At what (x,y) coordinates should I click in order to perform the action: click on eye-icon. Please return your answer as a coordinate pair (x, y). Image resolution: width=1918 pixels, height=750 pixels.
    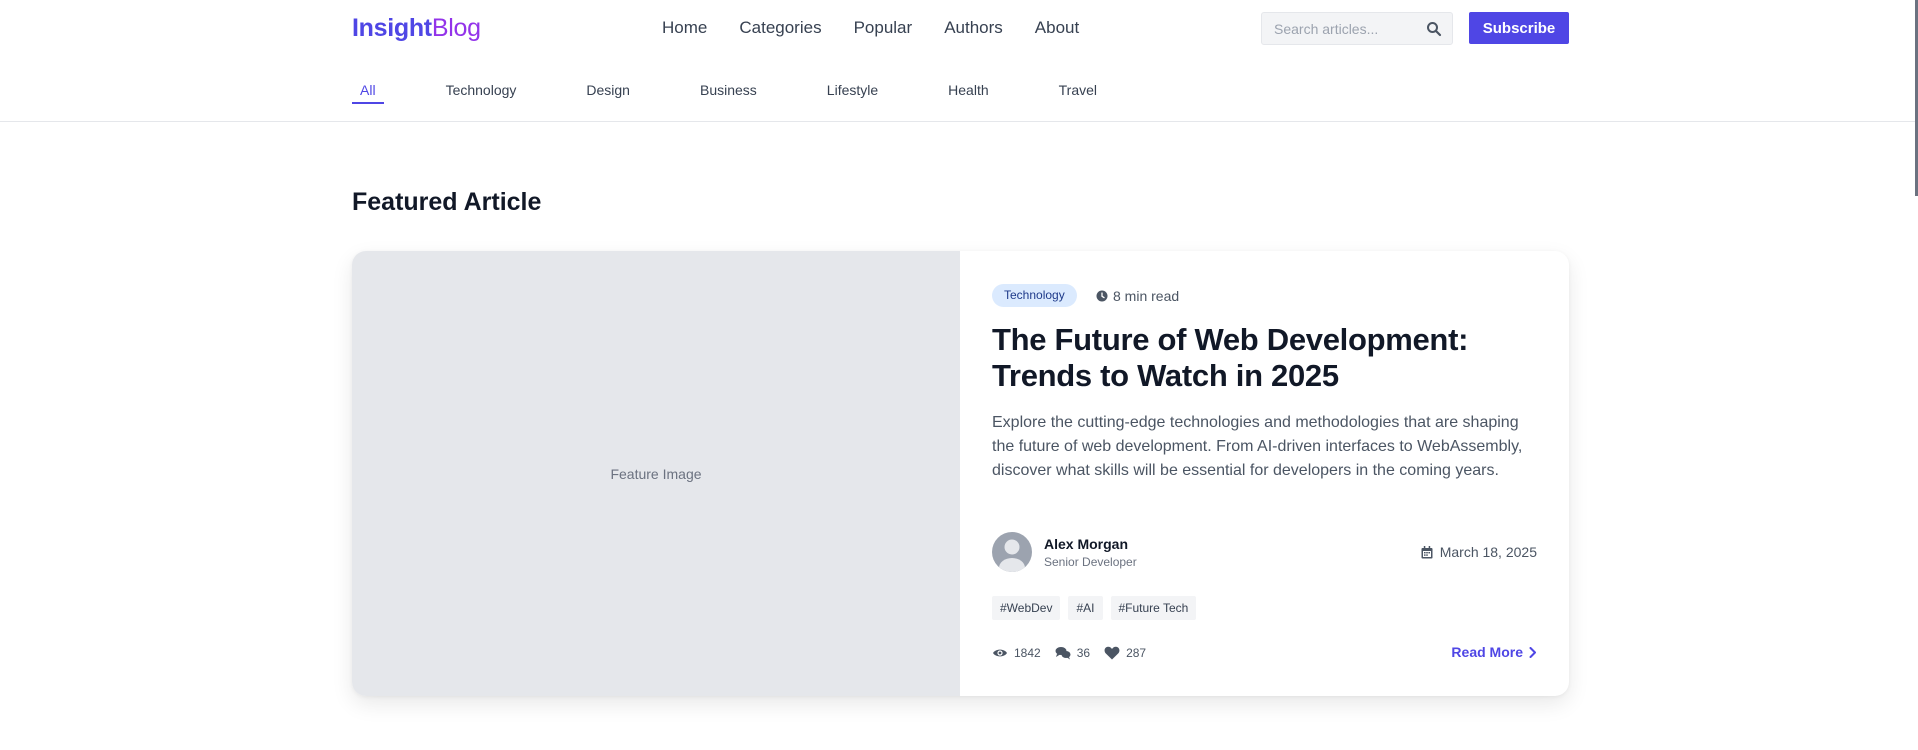
    Looking at the image, I should click on (1000, 653).